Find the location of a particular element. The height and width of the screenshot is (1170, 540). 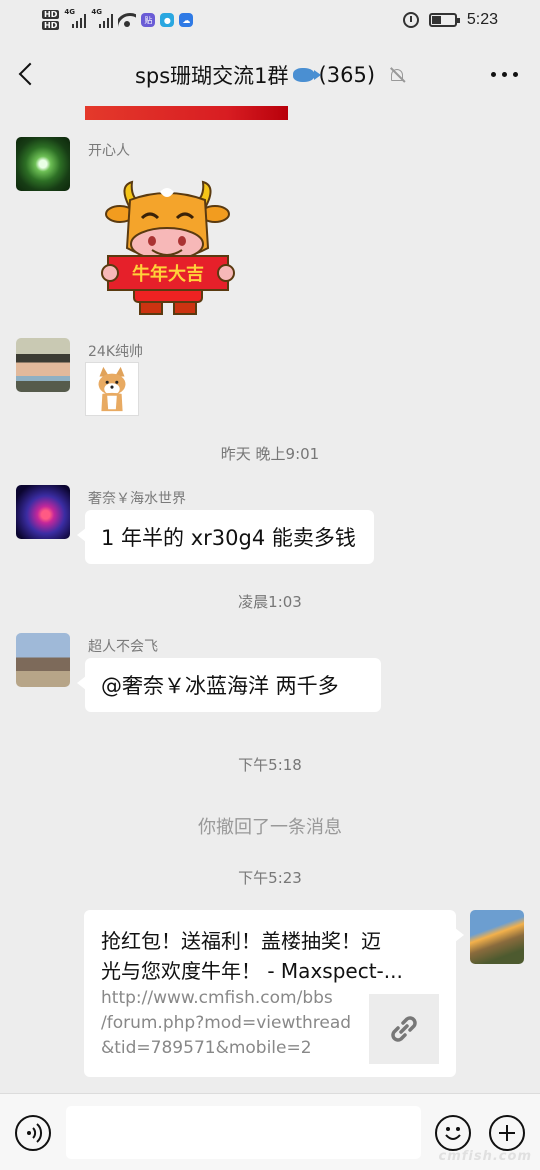

hd-indicator: HD HD is located at coordinates (51, 20).